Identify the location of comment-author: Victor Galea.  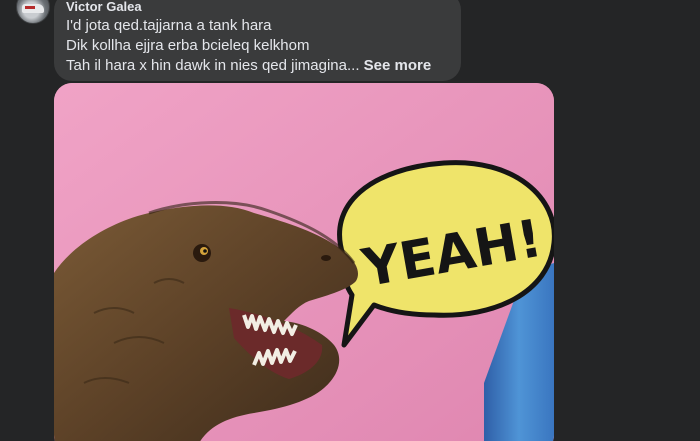
(257, 8).